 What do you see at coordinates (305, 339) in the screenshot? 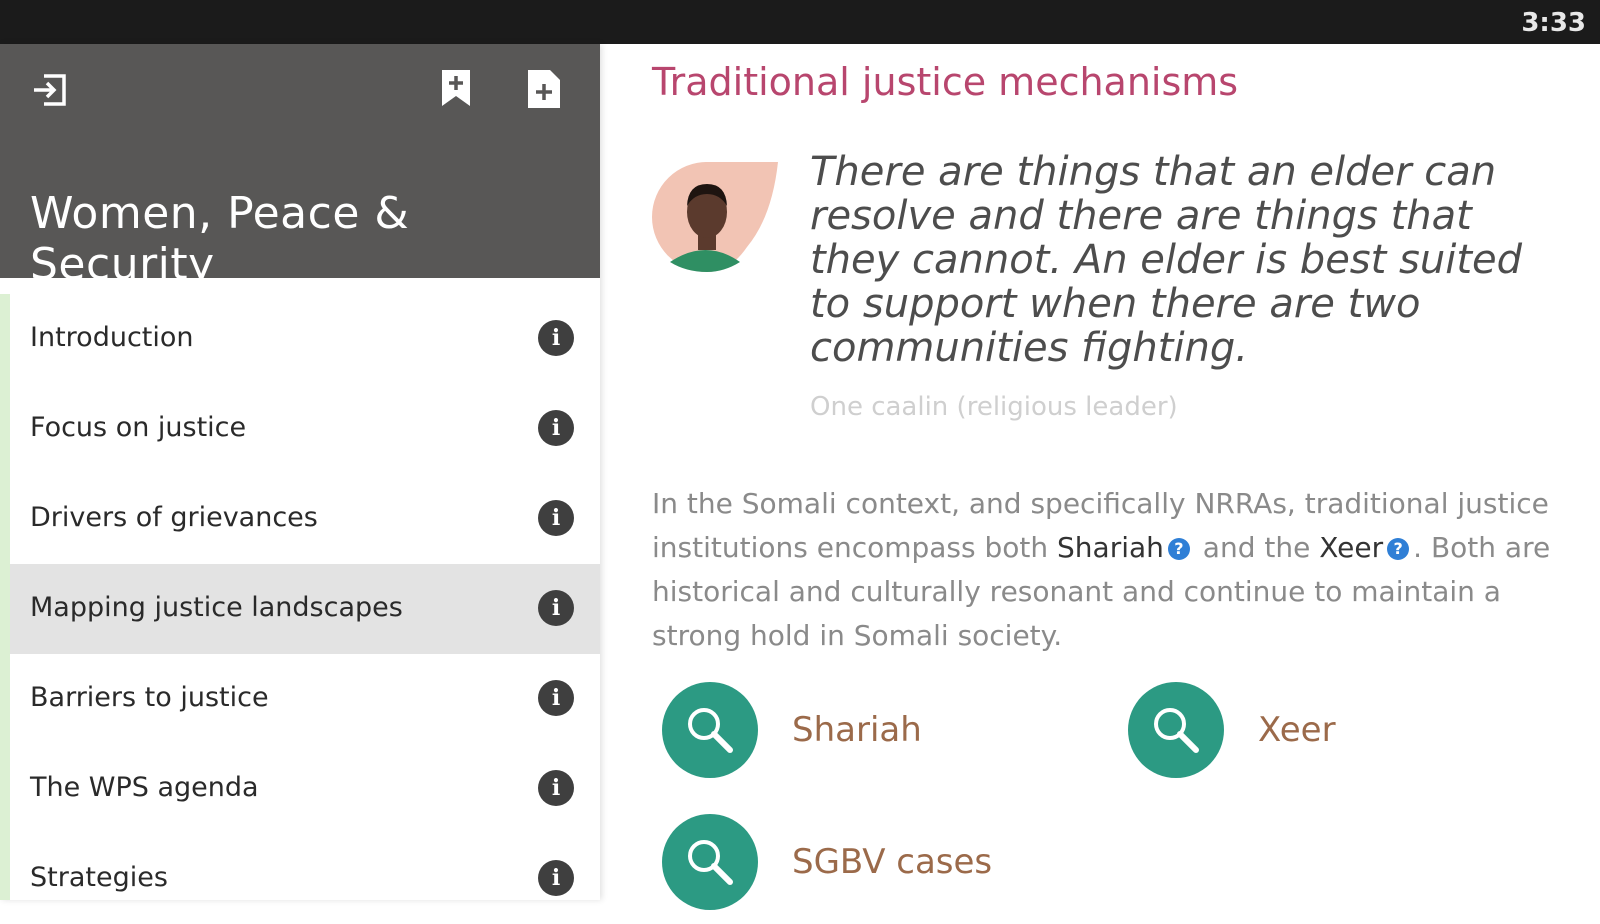
I see `chapter-item-introduction: Introduction i` at bounding box center [305, 339].